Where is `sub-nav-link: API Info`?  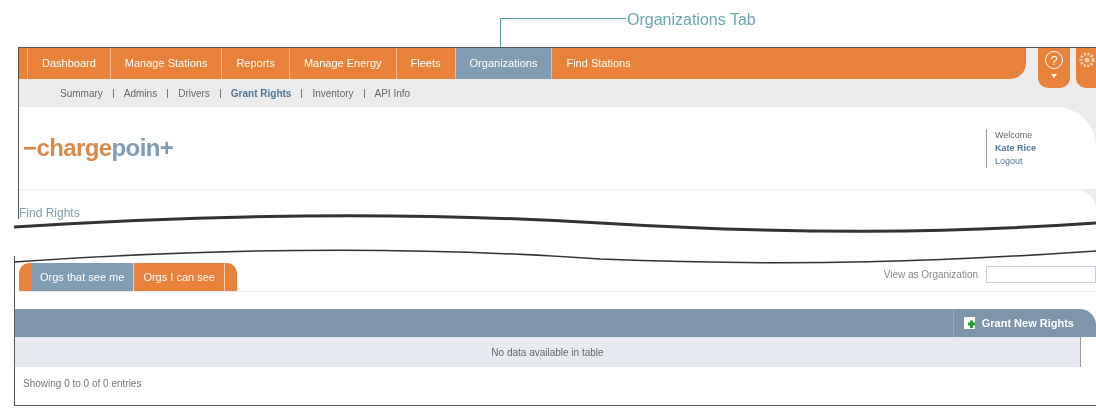 sub-nav-link: API Info is located at coordinates (392, 93).